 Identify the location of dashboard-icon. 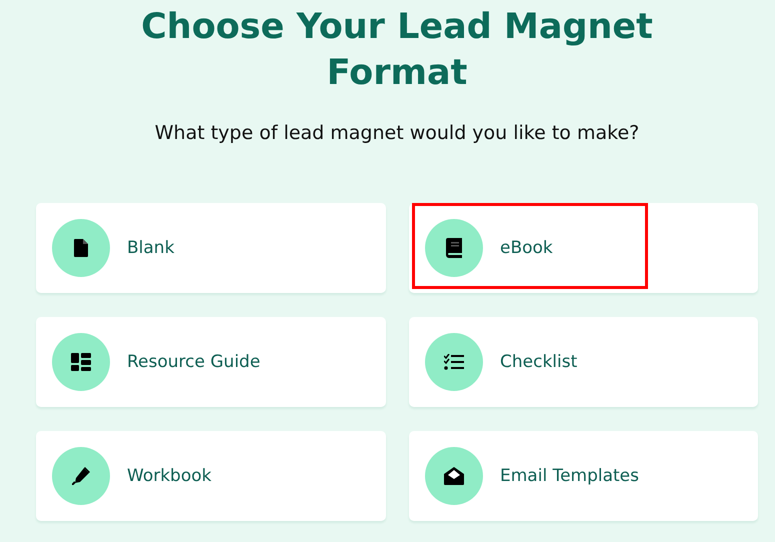
(81, 362).